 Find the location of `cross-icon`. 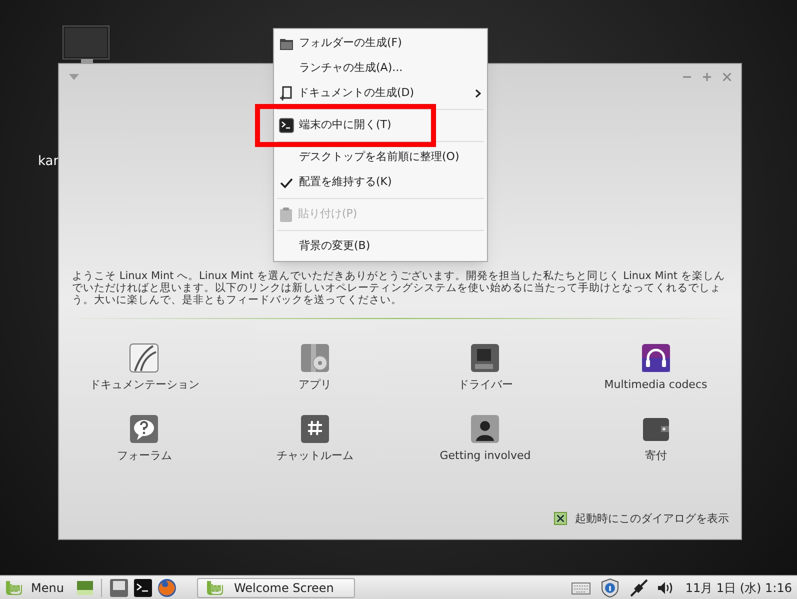

cross-icon is located at coordinates (560, 518).